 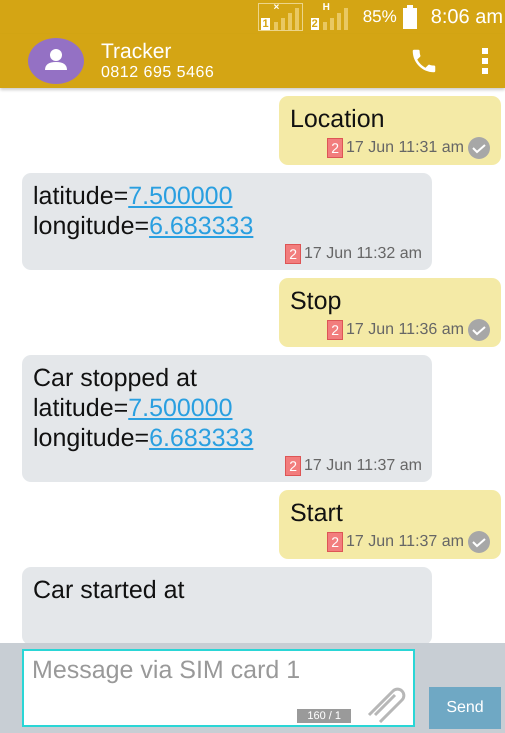 I want to click on avatar-icon, so click(x=56, y=61).